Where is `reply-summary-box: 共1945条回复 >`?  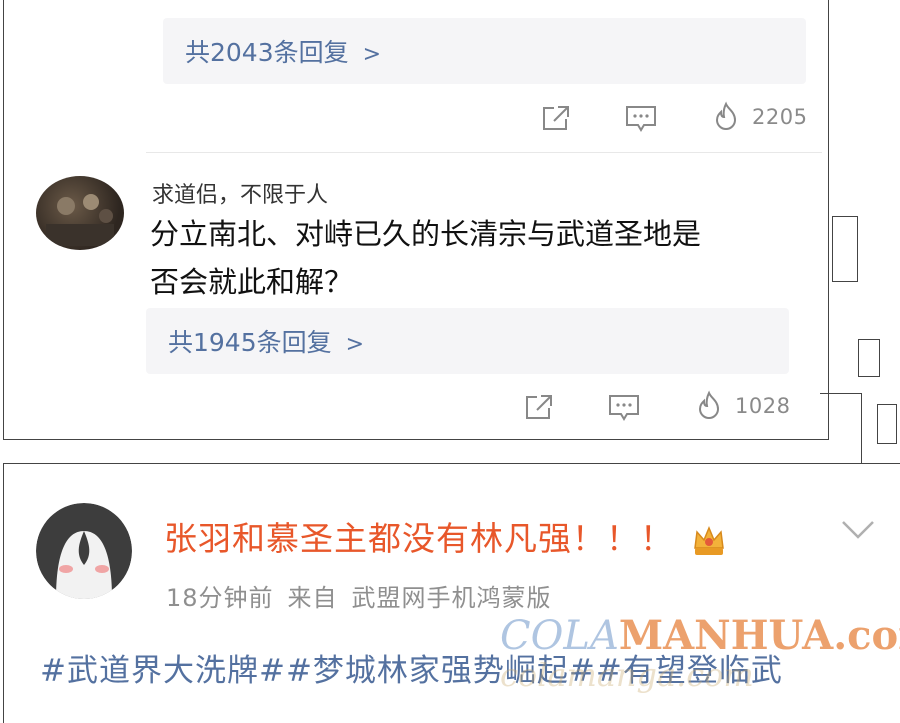
reply-summary-box: 共1945条回复 > is located at coordinates (467, 341).